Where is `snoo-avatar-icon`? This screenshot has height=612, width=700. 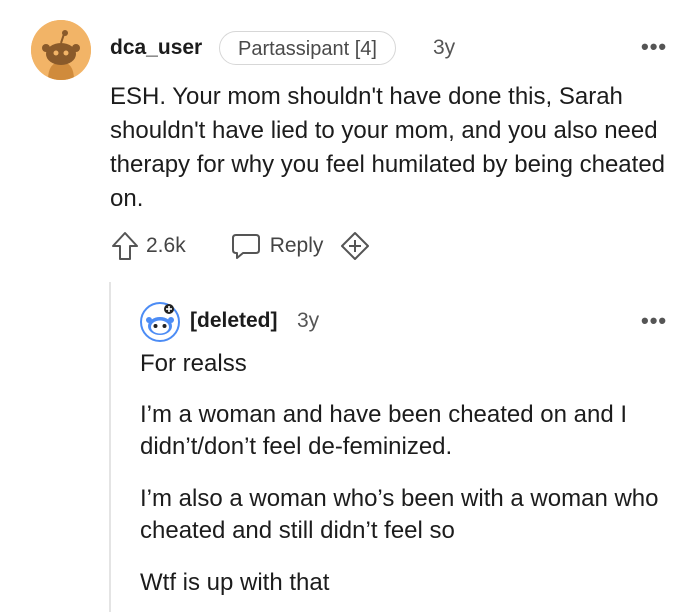 snoo-avatar-icon is located at coordinates (61, 50).